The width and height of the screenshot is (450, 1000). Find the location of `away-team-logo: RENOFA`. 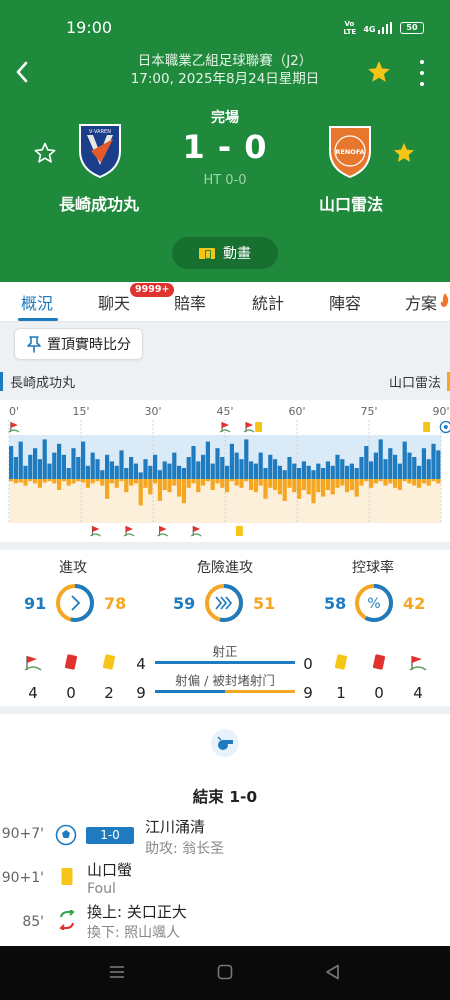

away-team-logo: RENOFA is located at coordinates (350, 152).